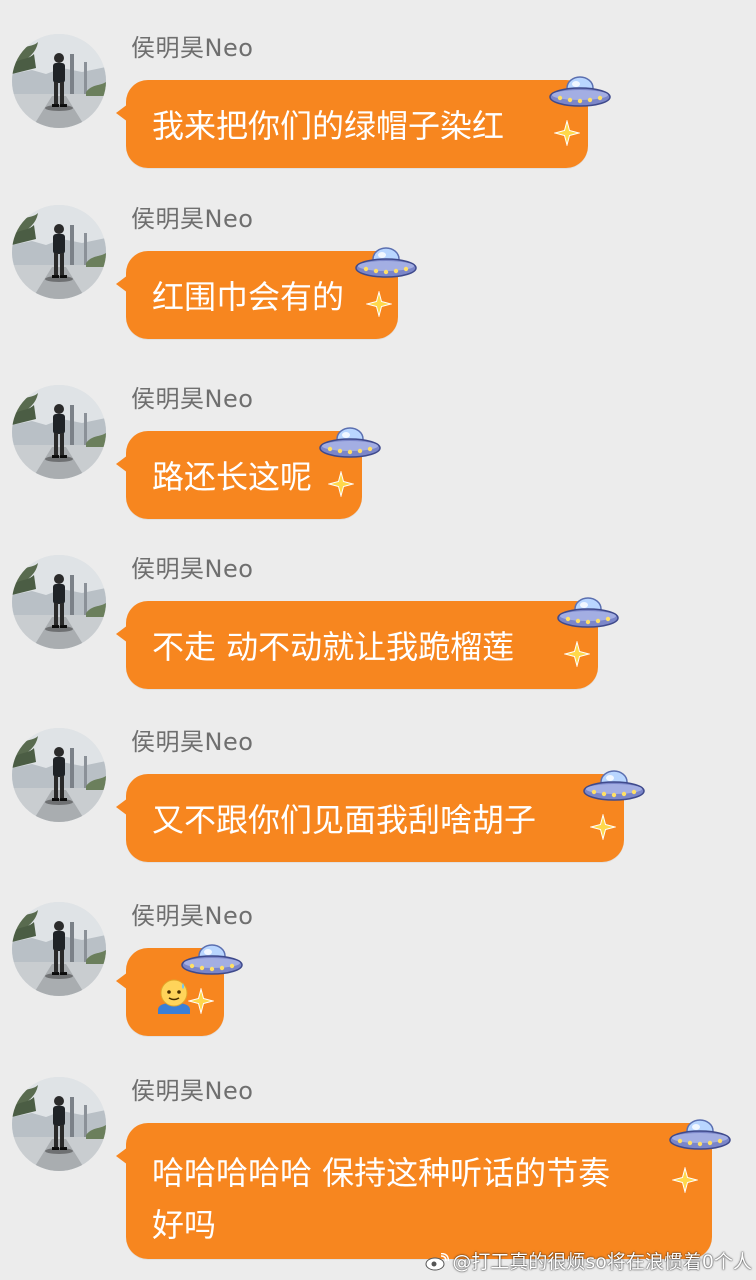 This screenshot has width=756, height=1280. Describe the element at coordinates (248, 297) in the screenshot. I see `message-text: 红围巾会有的` at that location.